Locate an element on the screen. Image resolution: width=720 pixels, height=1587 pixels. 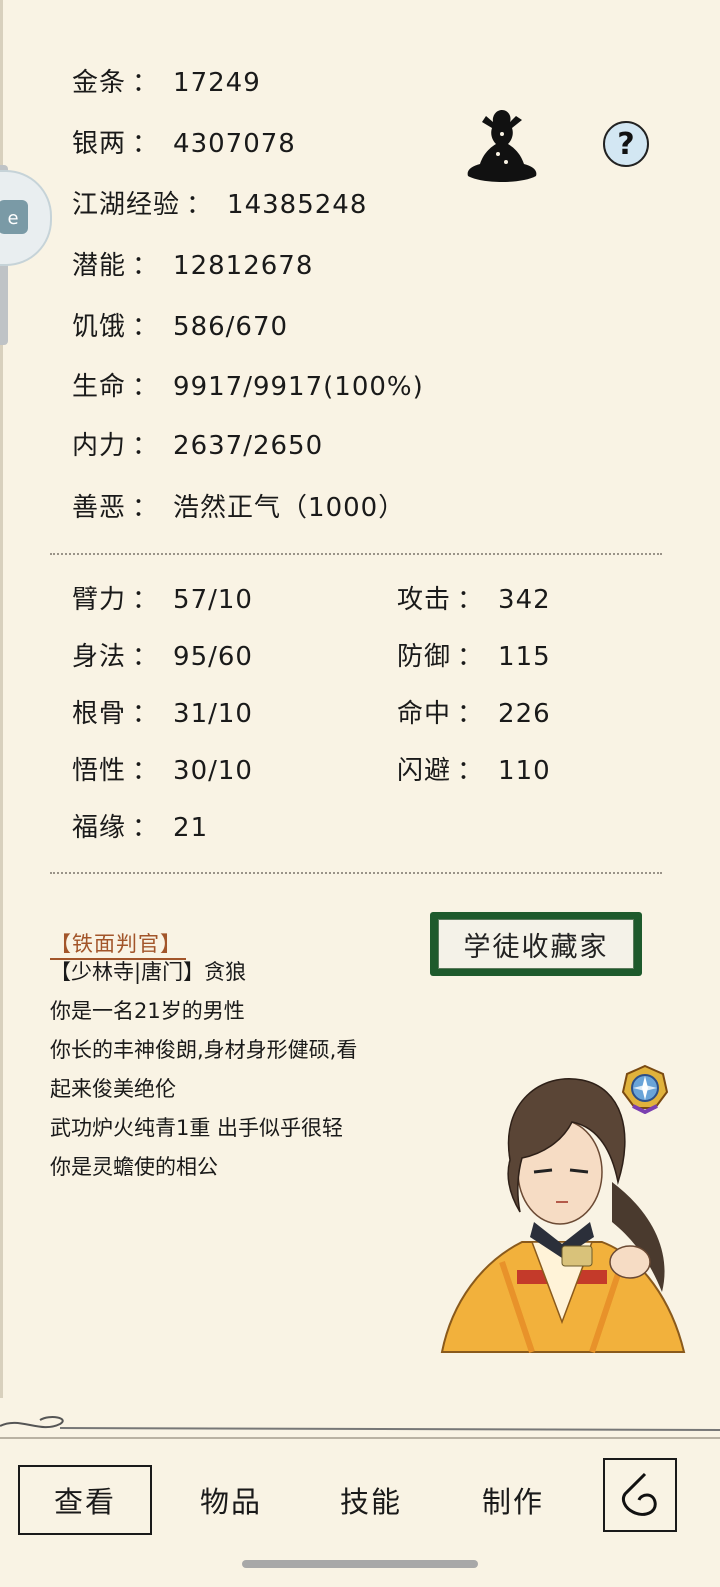
attr-agility: 身法： 95/60 is located at coordinates (162, 657).